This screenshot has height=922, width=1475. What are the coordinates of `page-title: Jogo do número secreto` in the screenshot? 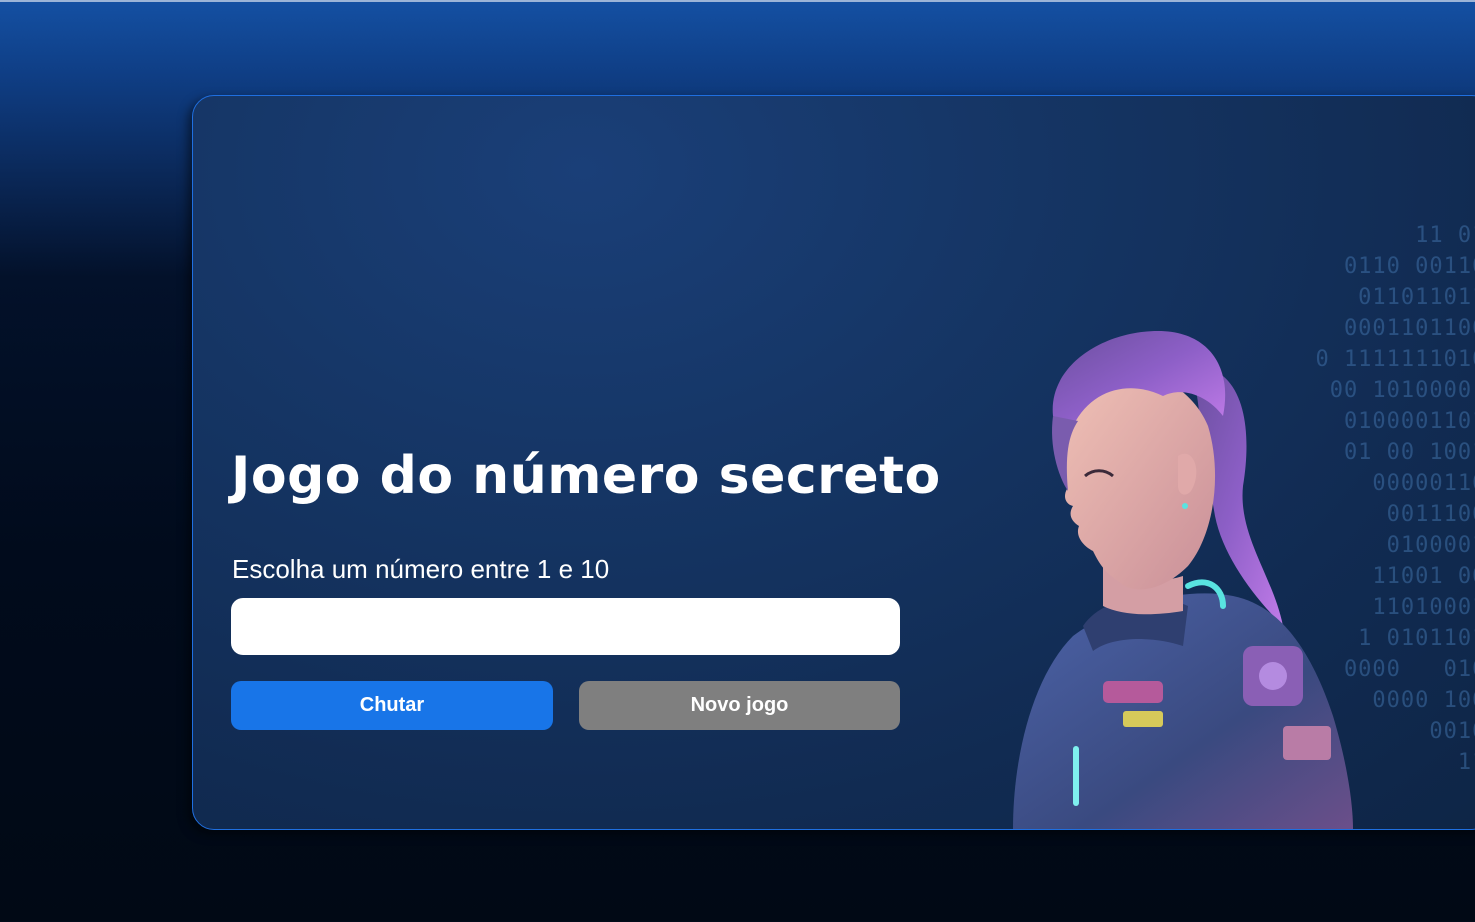 It's located at (586, 476).